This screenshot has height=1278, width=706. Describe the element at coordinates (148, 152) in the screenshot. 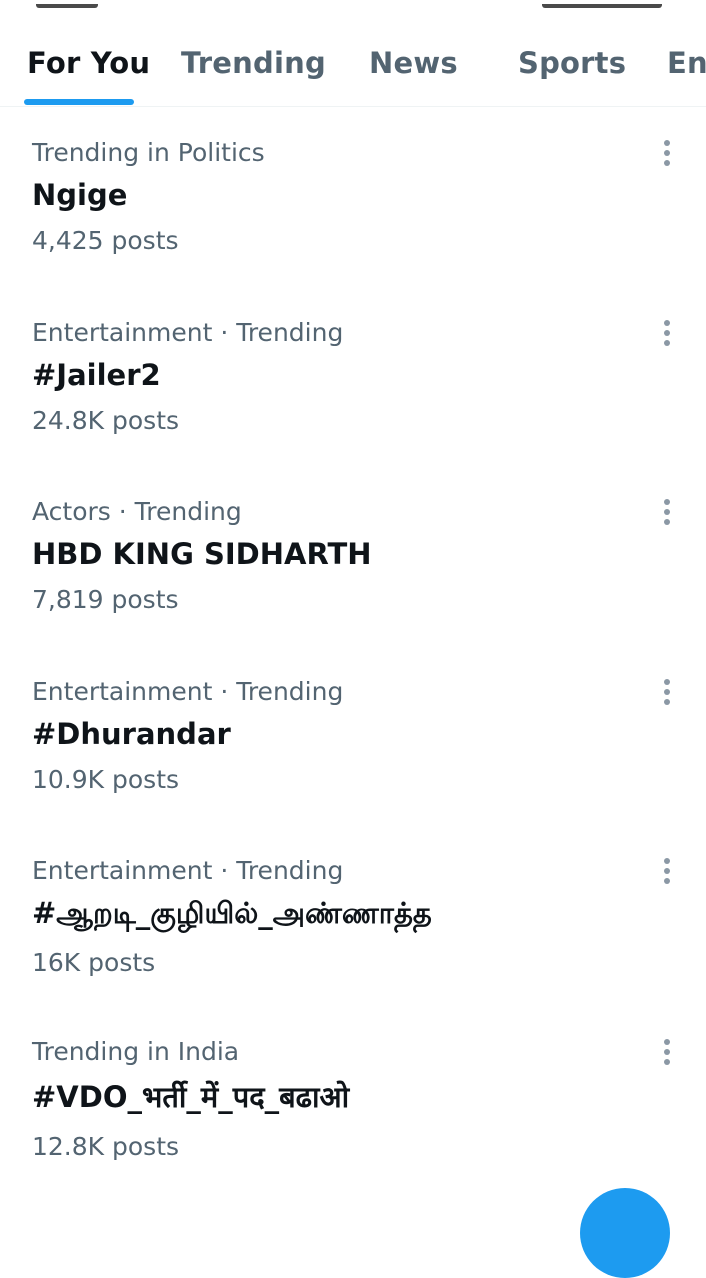

I see `trend-context: Trending in Politics` at that location.